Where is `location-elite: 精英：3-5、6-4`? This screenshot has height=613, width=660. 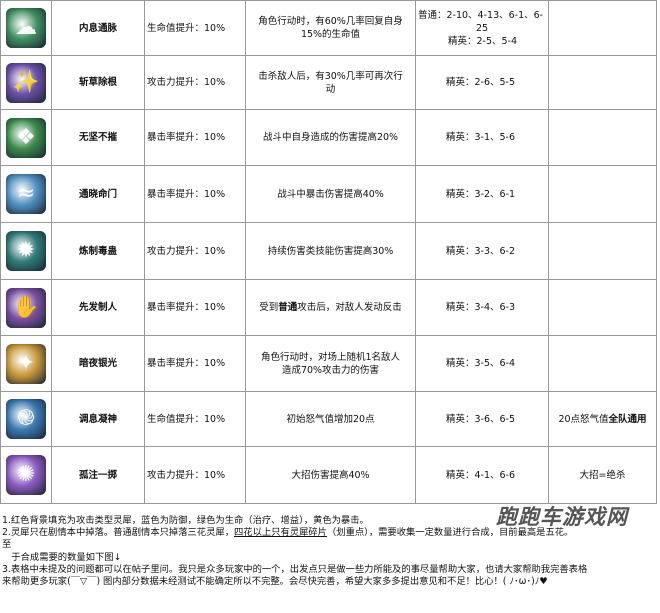 location-elite: 精英：3-5、6-4 is located at coordinates (481, 363).